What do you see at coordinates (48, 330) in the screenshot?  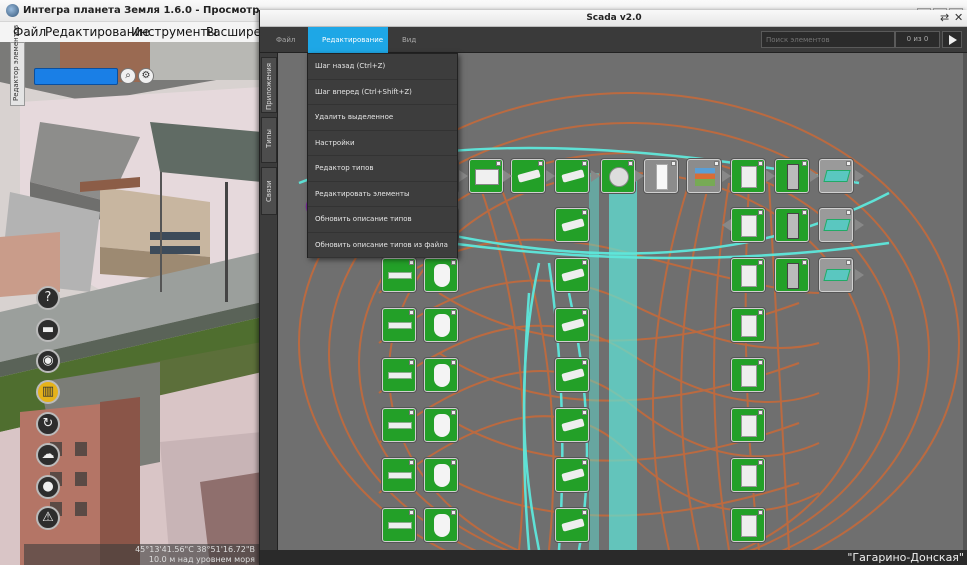 I see `vehicle-icon: ▬` at bounding box center [48, 330].